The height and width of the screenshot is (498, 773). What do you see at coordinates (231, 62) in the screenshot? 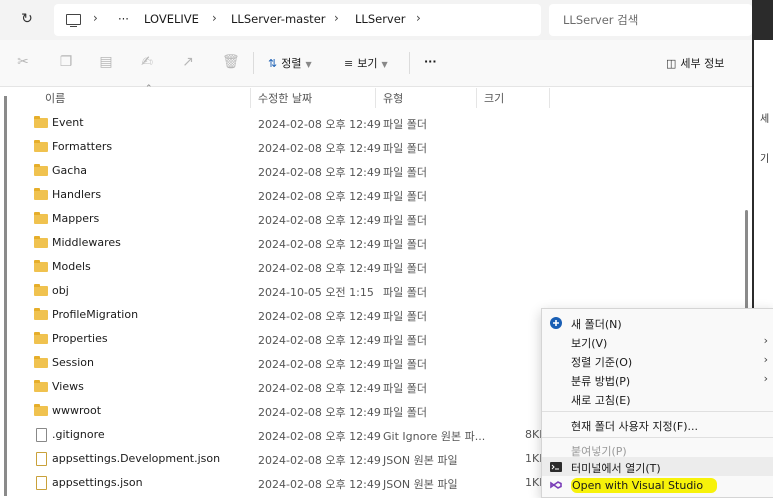
I see `delete-icon: 🗑` at bounding box center [231, 62].